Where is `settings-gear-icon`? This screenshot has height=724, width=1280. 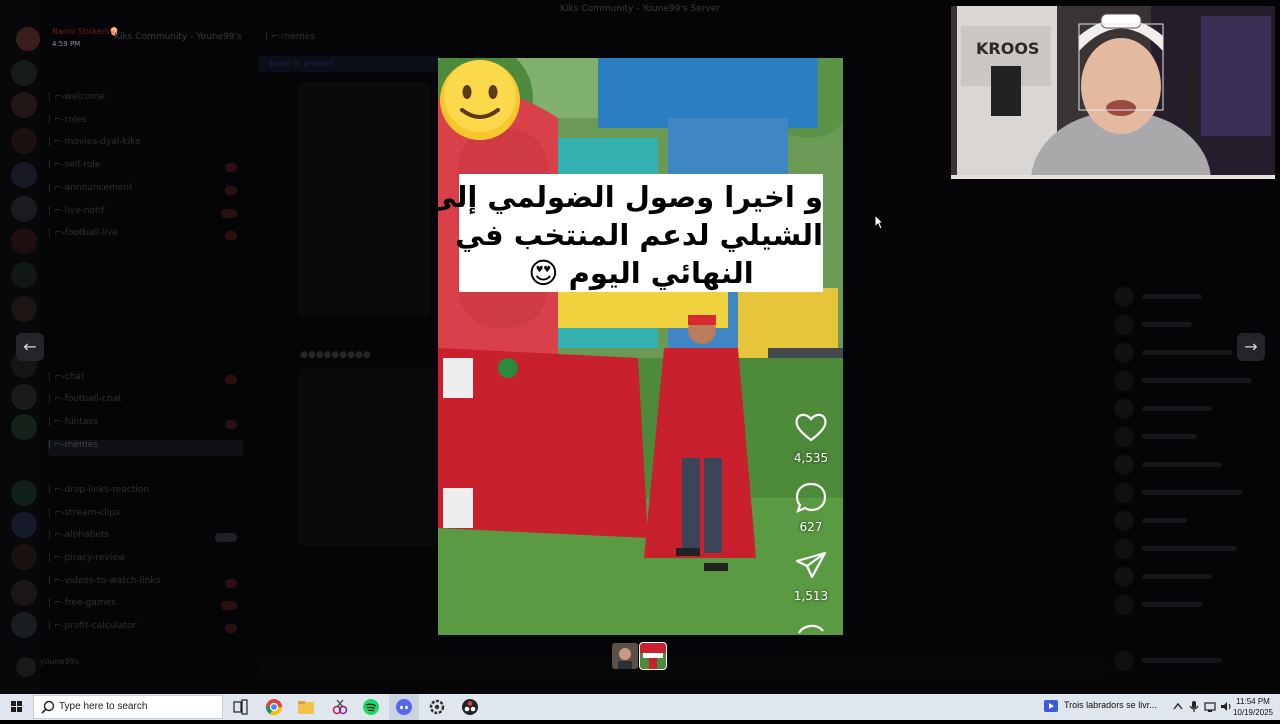
settings-gear-icon is located at coordinates (437, 707).